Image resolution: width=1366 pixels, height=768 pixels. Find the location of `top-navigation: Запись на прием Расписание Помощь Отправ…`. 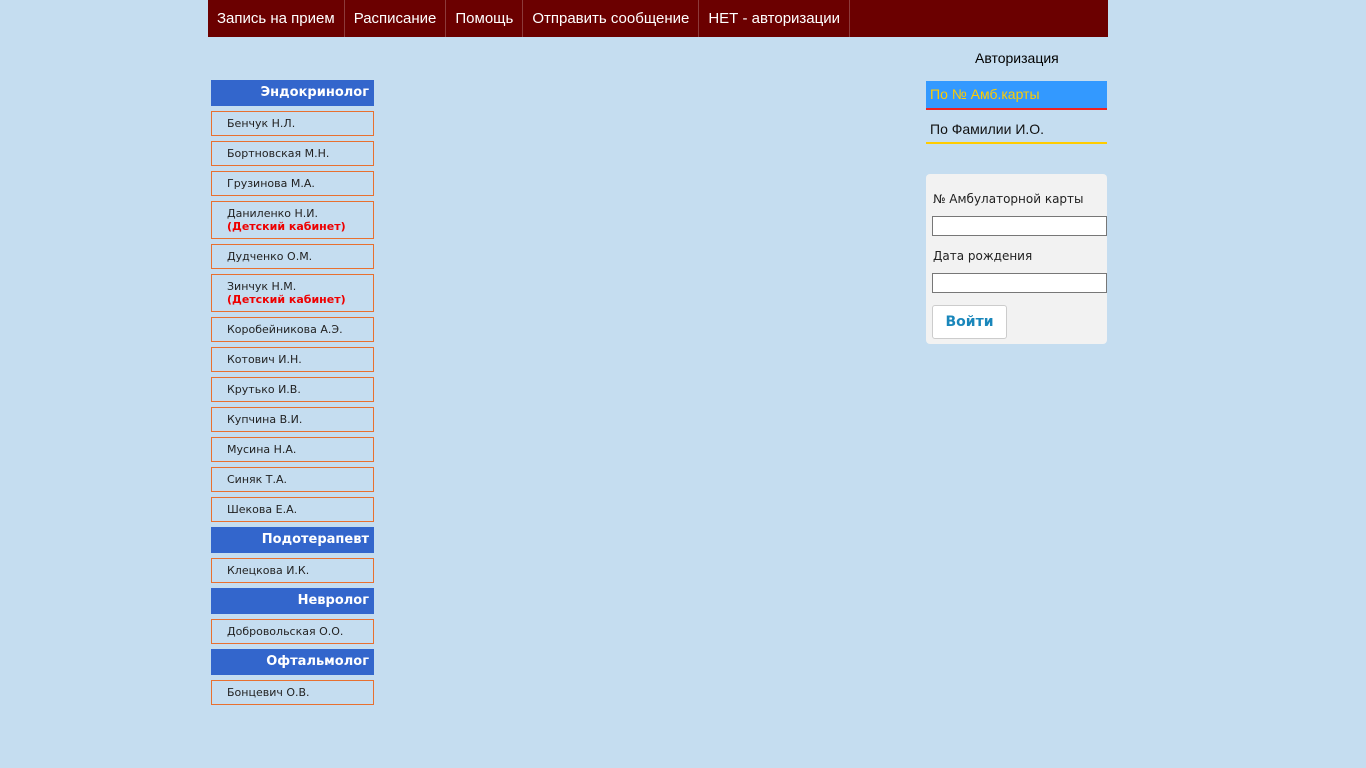

top-navigation: Запись на прием Расписание Помощь Отправ… is located at coordinates (658, 18).